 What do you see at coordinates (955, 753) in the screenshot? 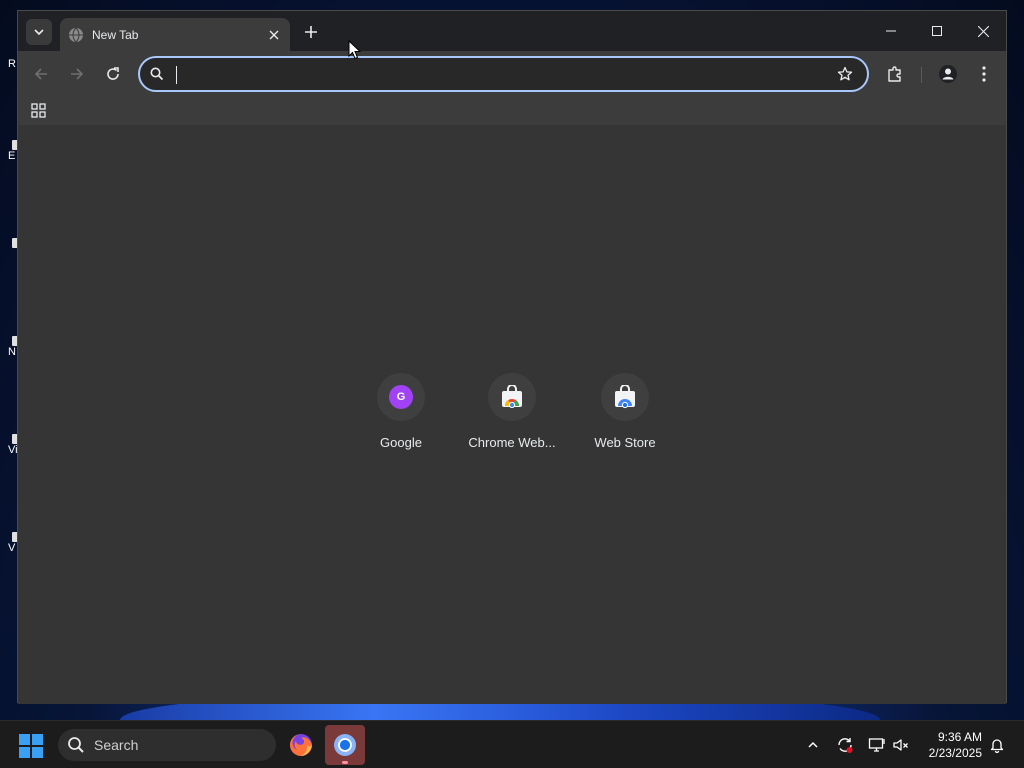
I see `clock-date: 2/23/2025` at bounding box center [955, 753].